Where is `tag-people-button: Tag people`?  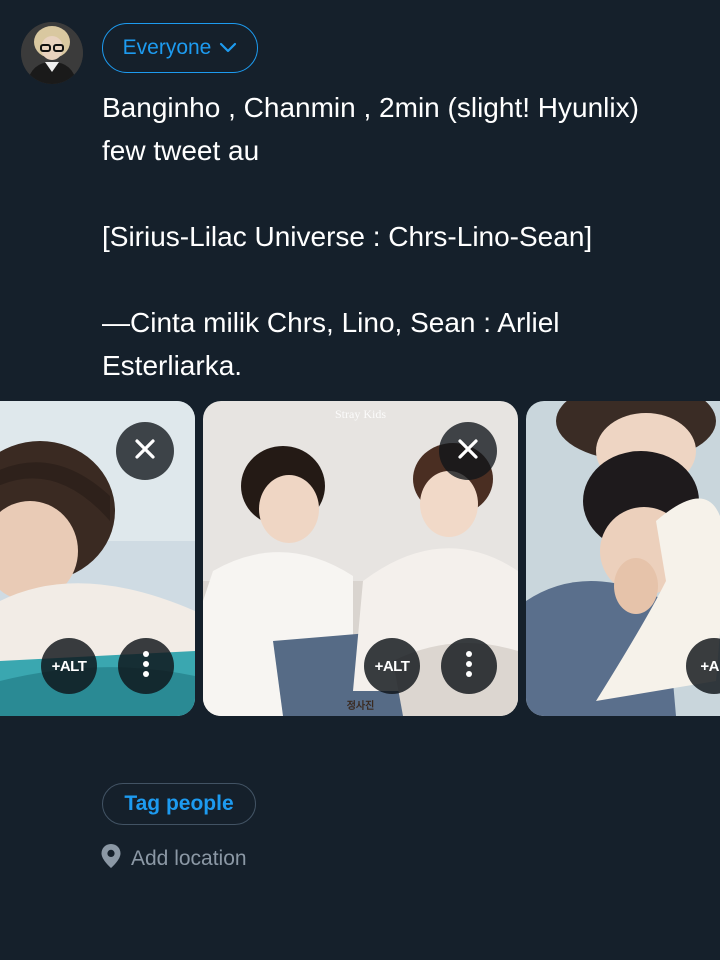 tag-people-button: Tag people is located at coordinates (179, 804).